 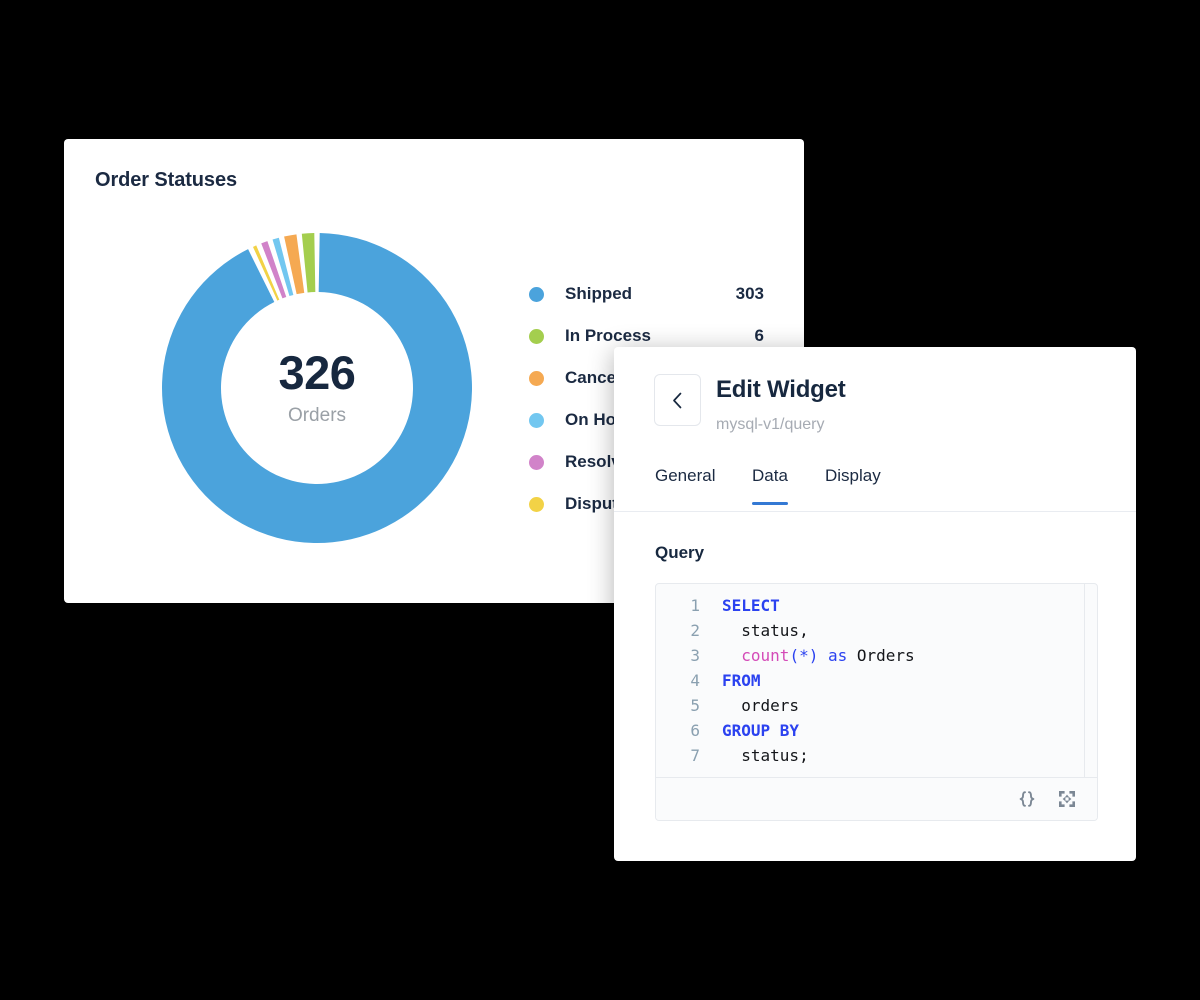 I want to click on fullscreen-expand-icon, so click(x=1067, y=799).